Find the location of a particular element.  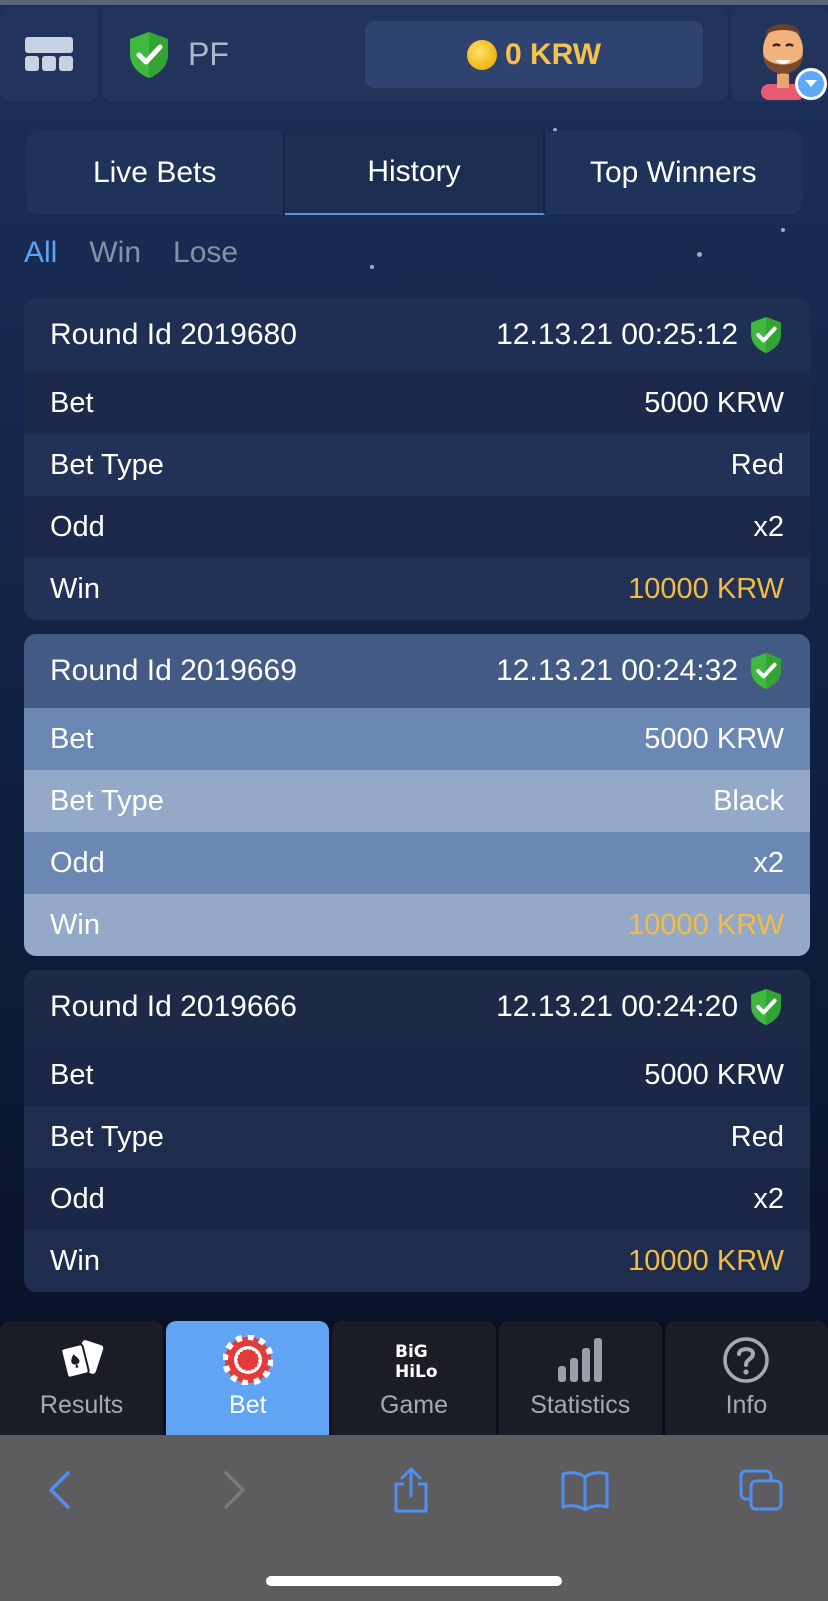

round-datetime: 12.13.21 00:24:20 is located at coordinates (617, 1006).